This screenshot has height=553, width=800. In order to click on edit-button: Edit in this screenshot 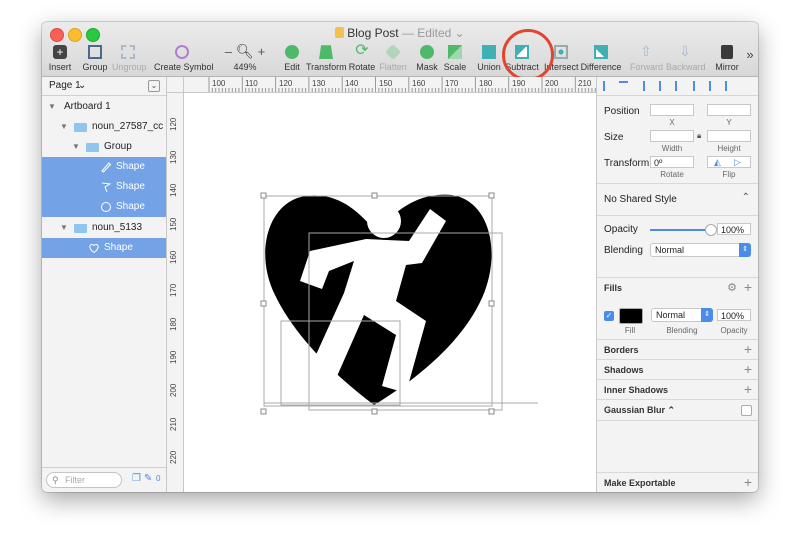, I will do `click(292, 58)`.